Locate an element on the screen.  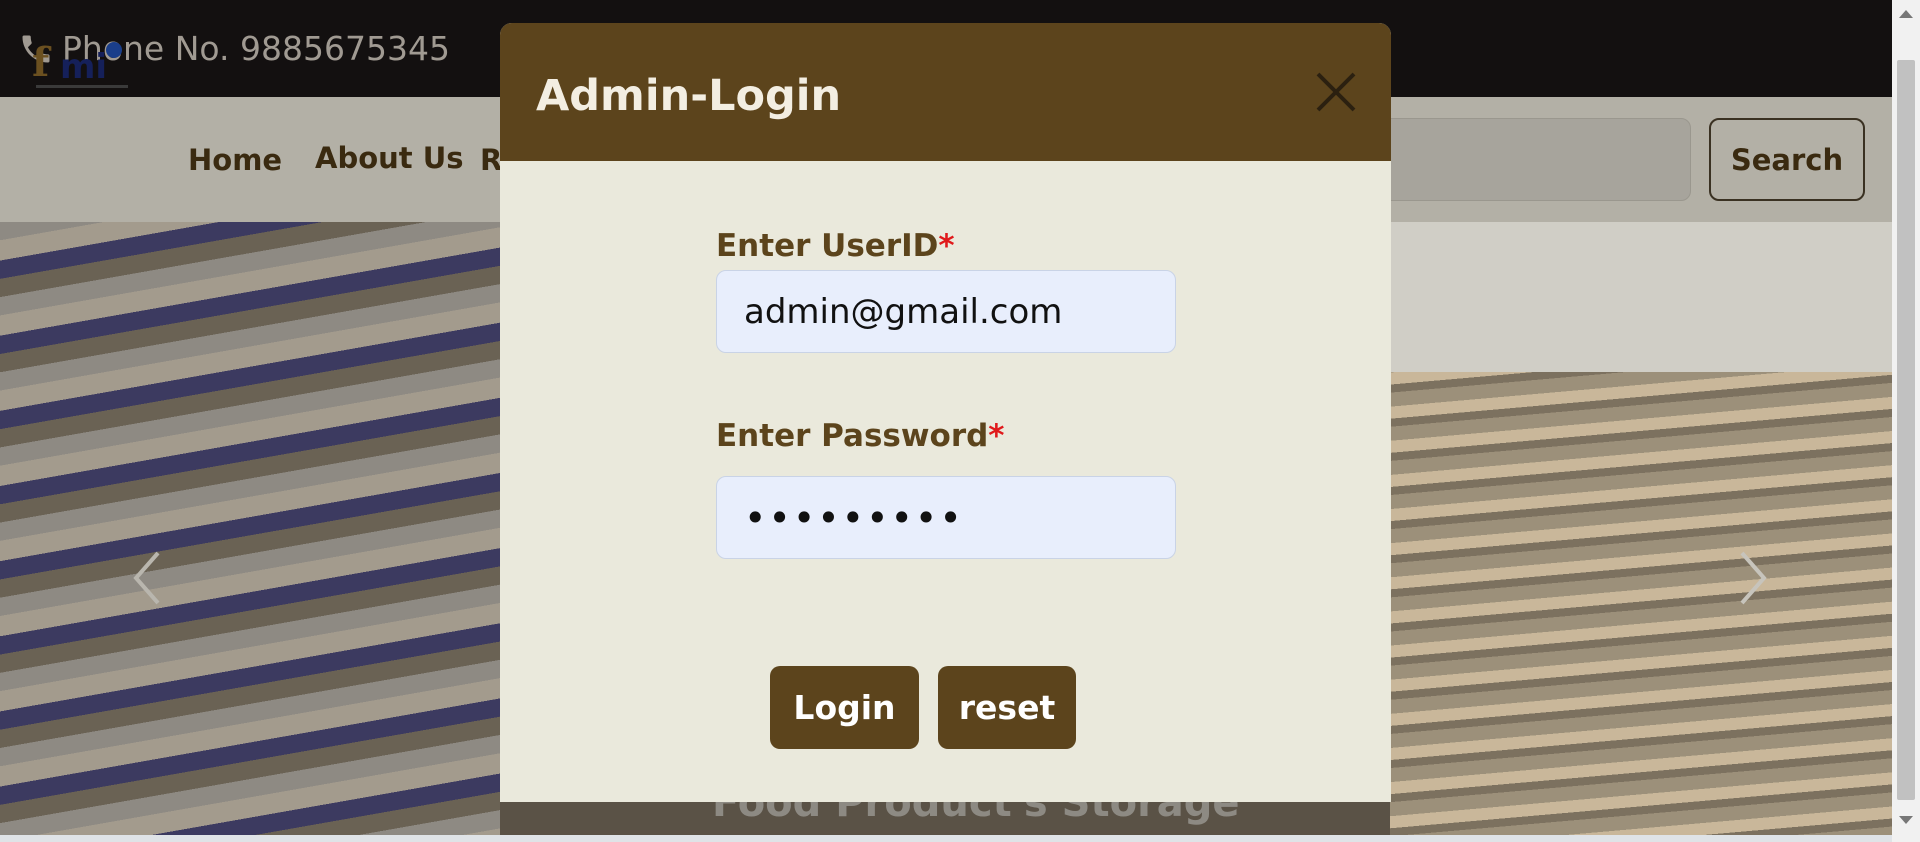
userid-input is located at coordinates (946, 311).